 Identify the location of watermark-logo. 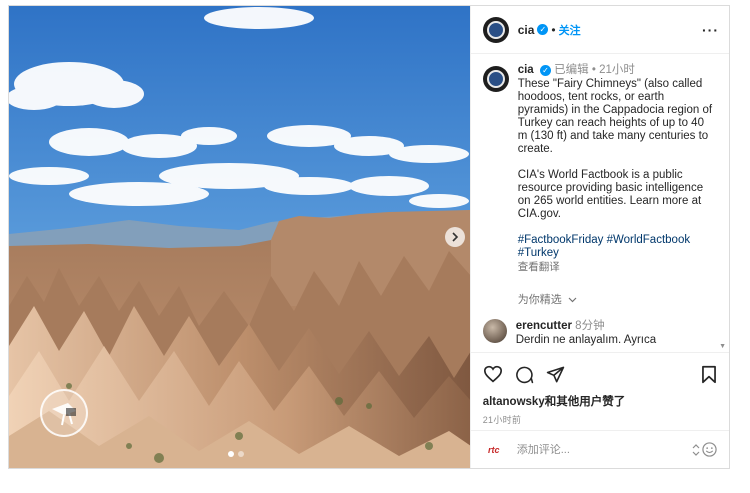
(64, 413).